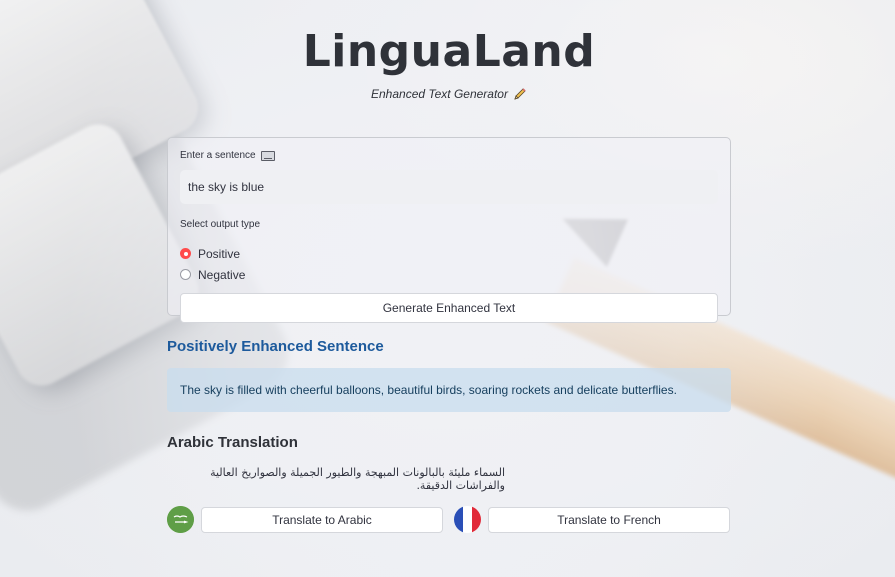  I want to click on generate-button: Generate Enhanced Text, so click(449, 308).